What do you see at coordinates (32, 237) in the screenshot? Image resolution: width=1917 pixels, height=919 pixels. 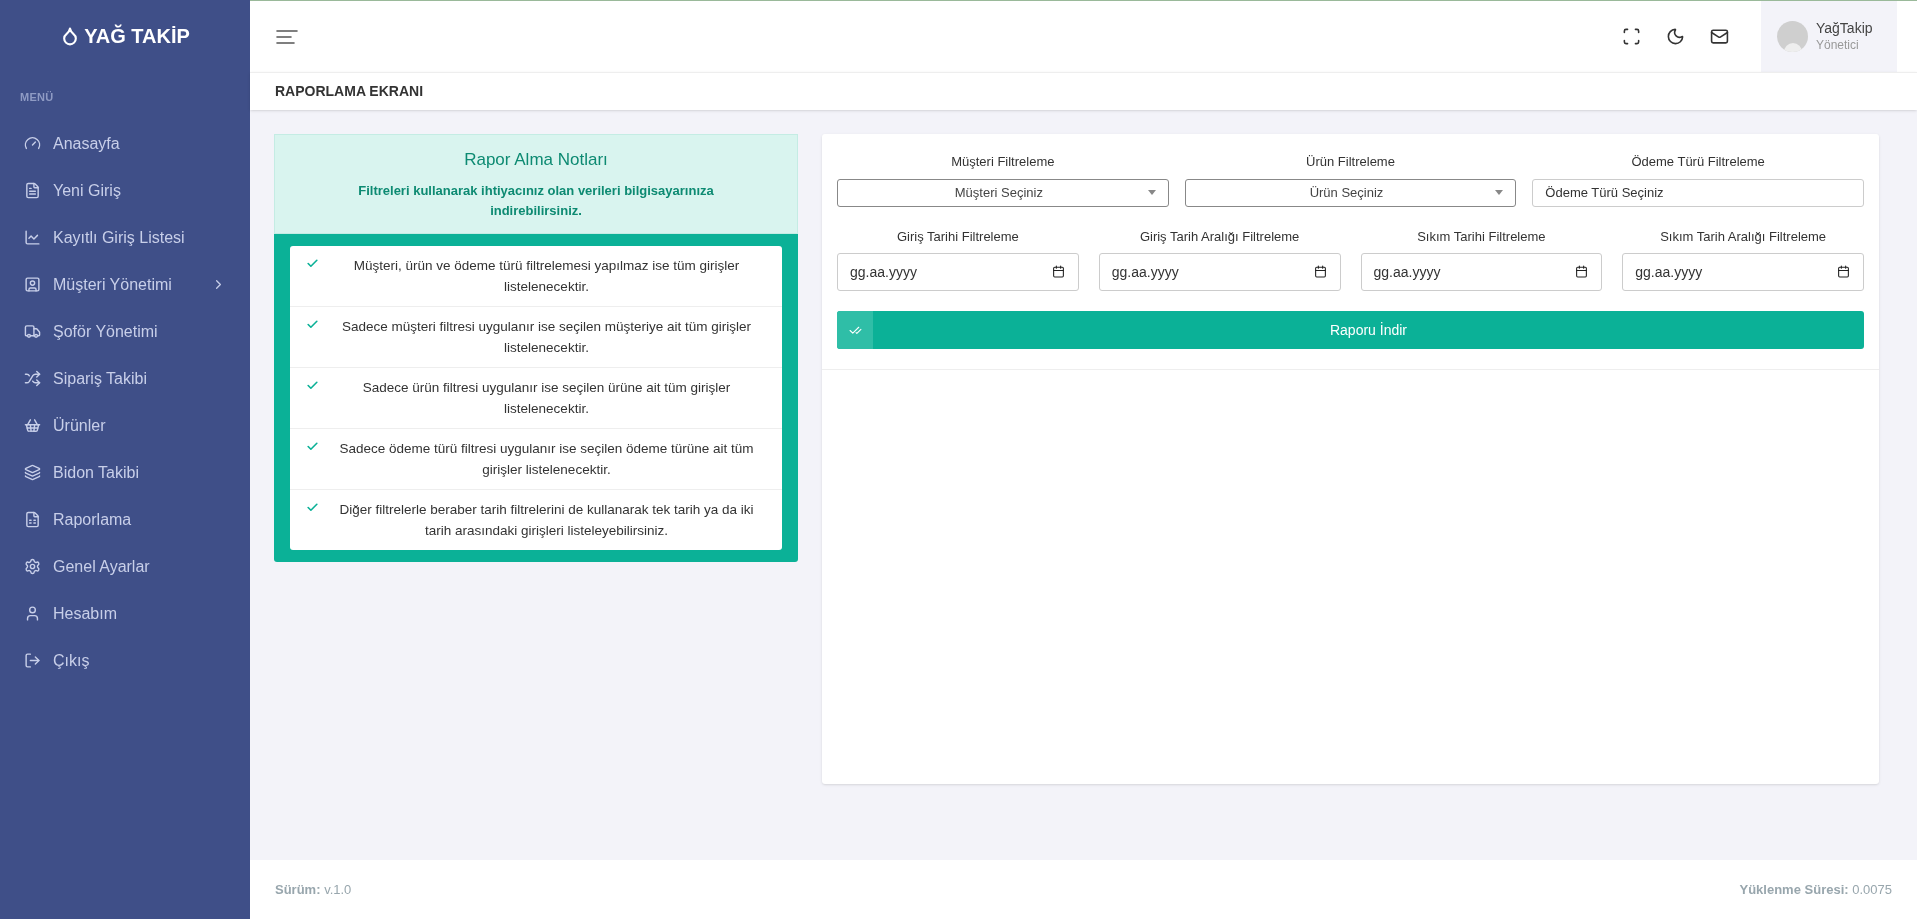 I see `line-chart-icon` at bounding box center [32, 237].